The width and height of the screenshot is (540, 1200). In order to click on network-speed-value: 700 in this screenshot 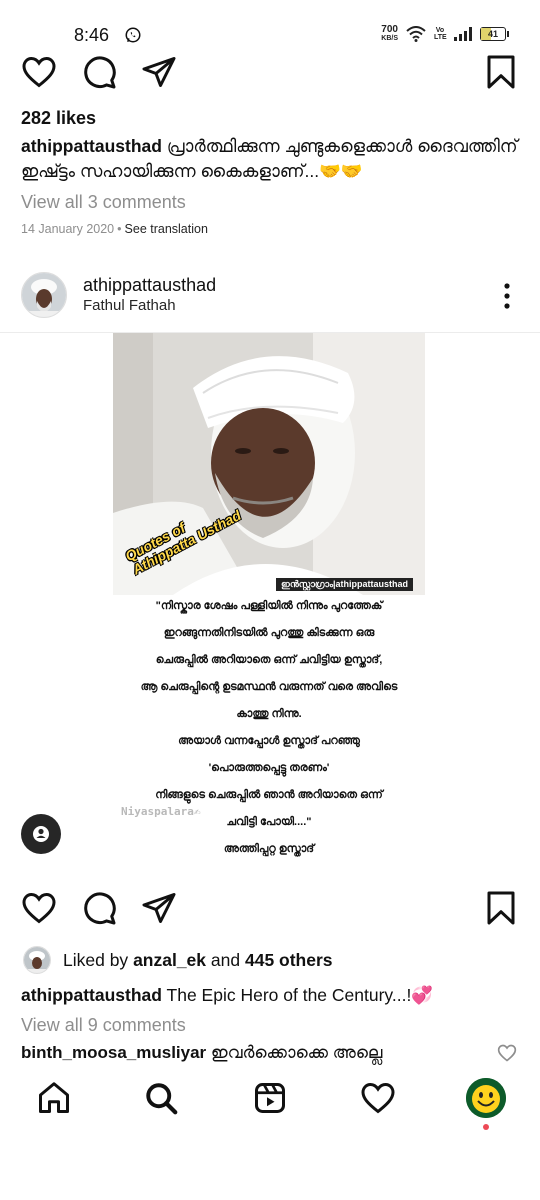, I will do `click(389, 29)`.